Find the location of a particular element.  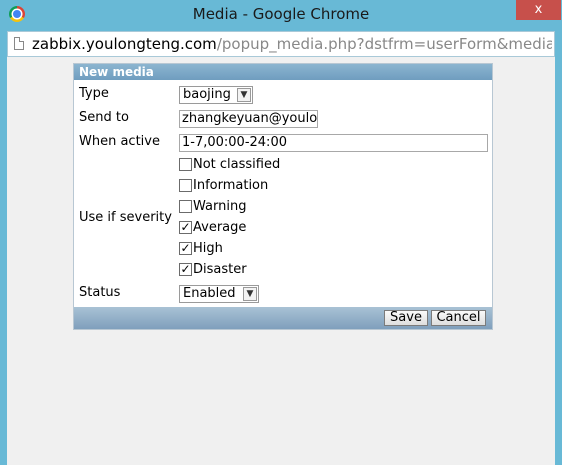

window-title: Media - Google Chrome is located at coordinates (281, 14).